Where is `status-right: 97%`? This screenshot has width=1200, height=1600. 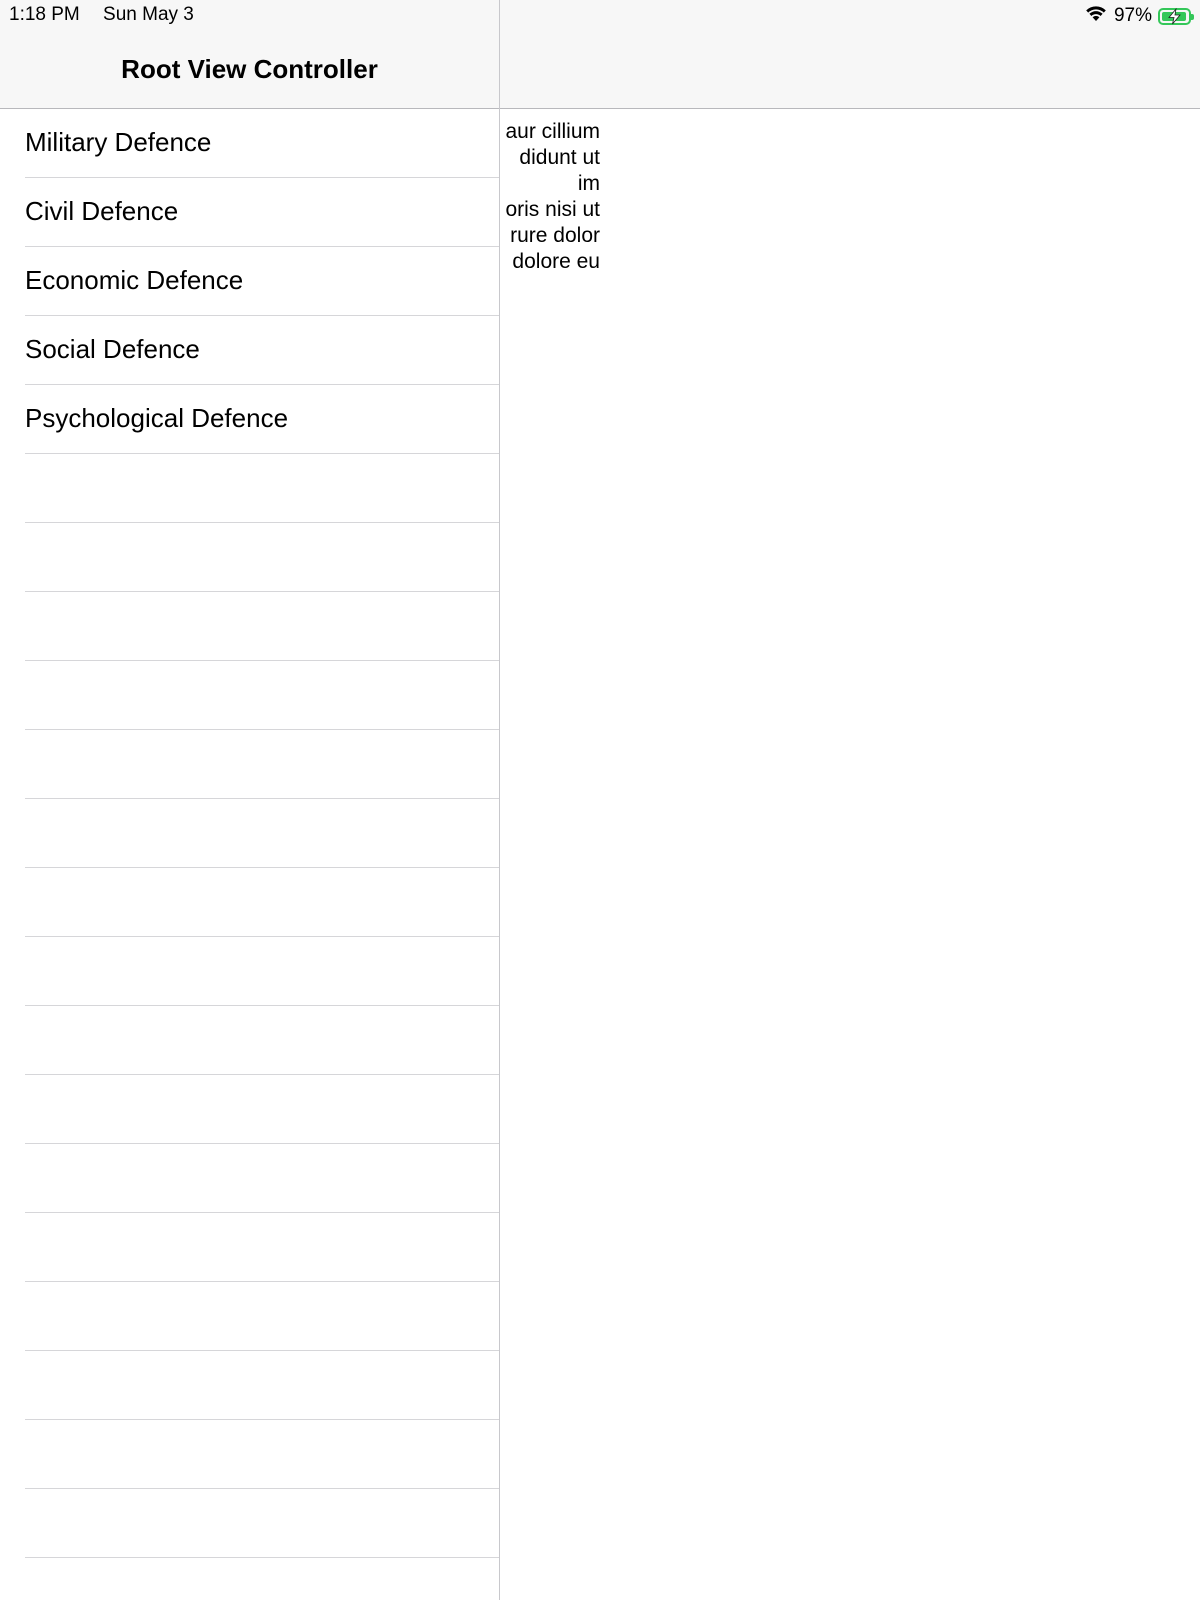 status-right: 97% is located at coordinates (1139, 16).